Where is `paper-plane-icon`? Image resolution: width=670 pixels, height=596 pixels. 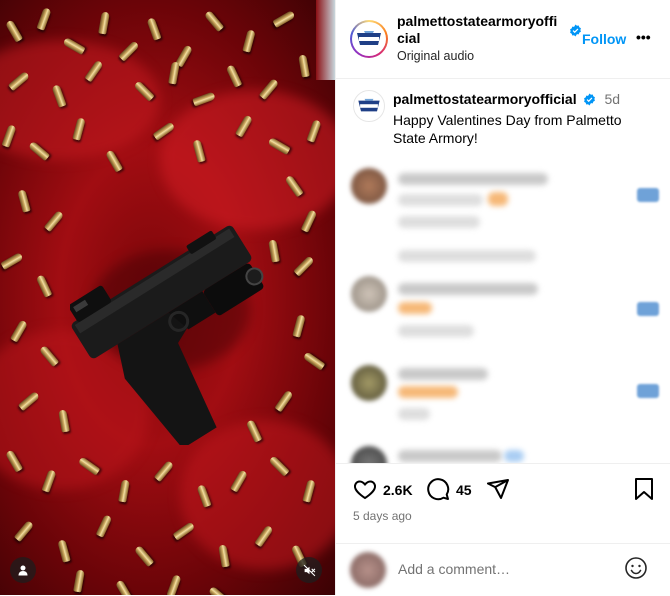
paper-plane-icon is located at coordinates (498, 489).